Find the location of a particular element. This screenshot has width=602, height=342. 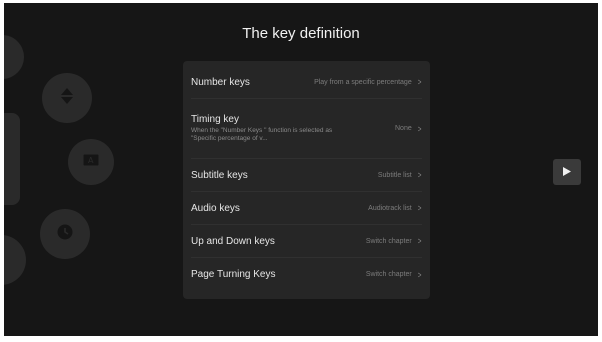

play-button is located at coordinates (567, 172).